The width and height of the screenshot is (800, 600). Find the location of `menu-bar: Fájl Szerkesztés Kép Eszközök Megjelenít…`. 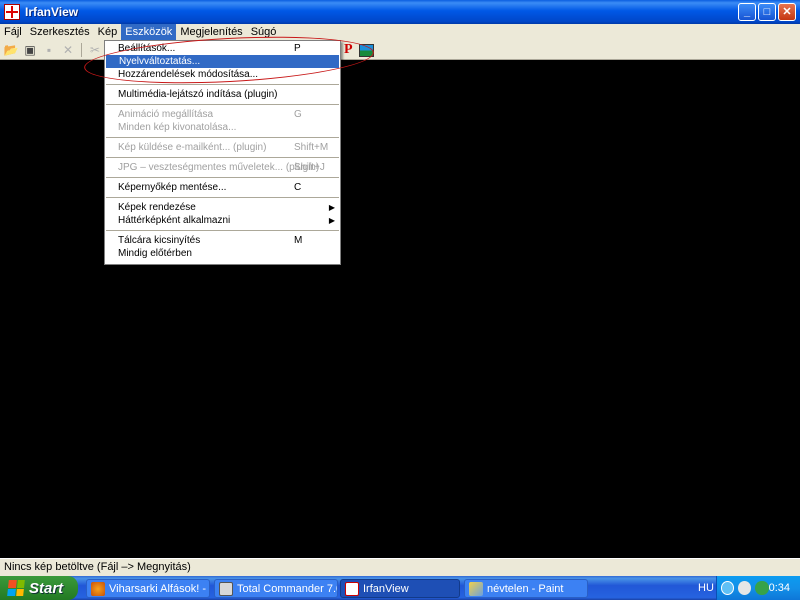

menu-bar: Fájl Szerkesztés Kép Eszközök Megjelenít… is located at coordinates (400, 32).